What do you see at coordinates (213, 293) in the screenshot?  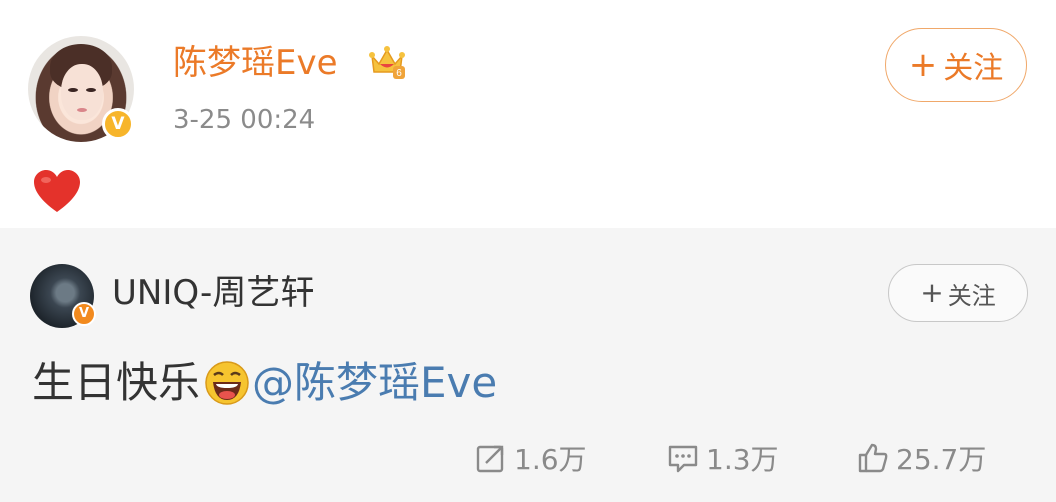 I see `repost-author-name: UNIQ-周艺轩` at bounding box center [213, 293].